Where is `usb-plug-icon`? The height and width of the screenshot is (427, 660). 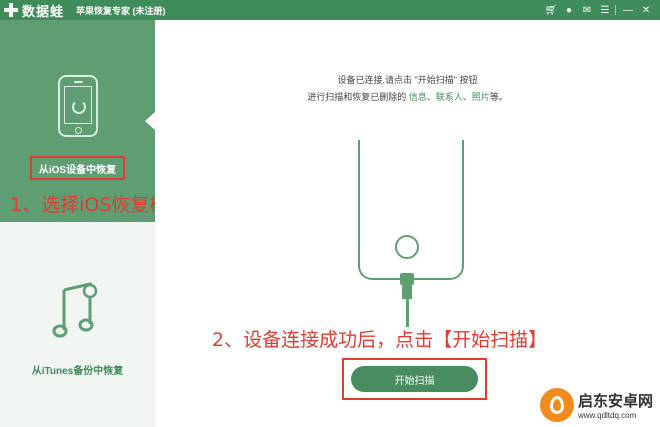 usb-plug-icon is located at coordinates (407, 279).